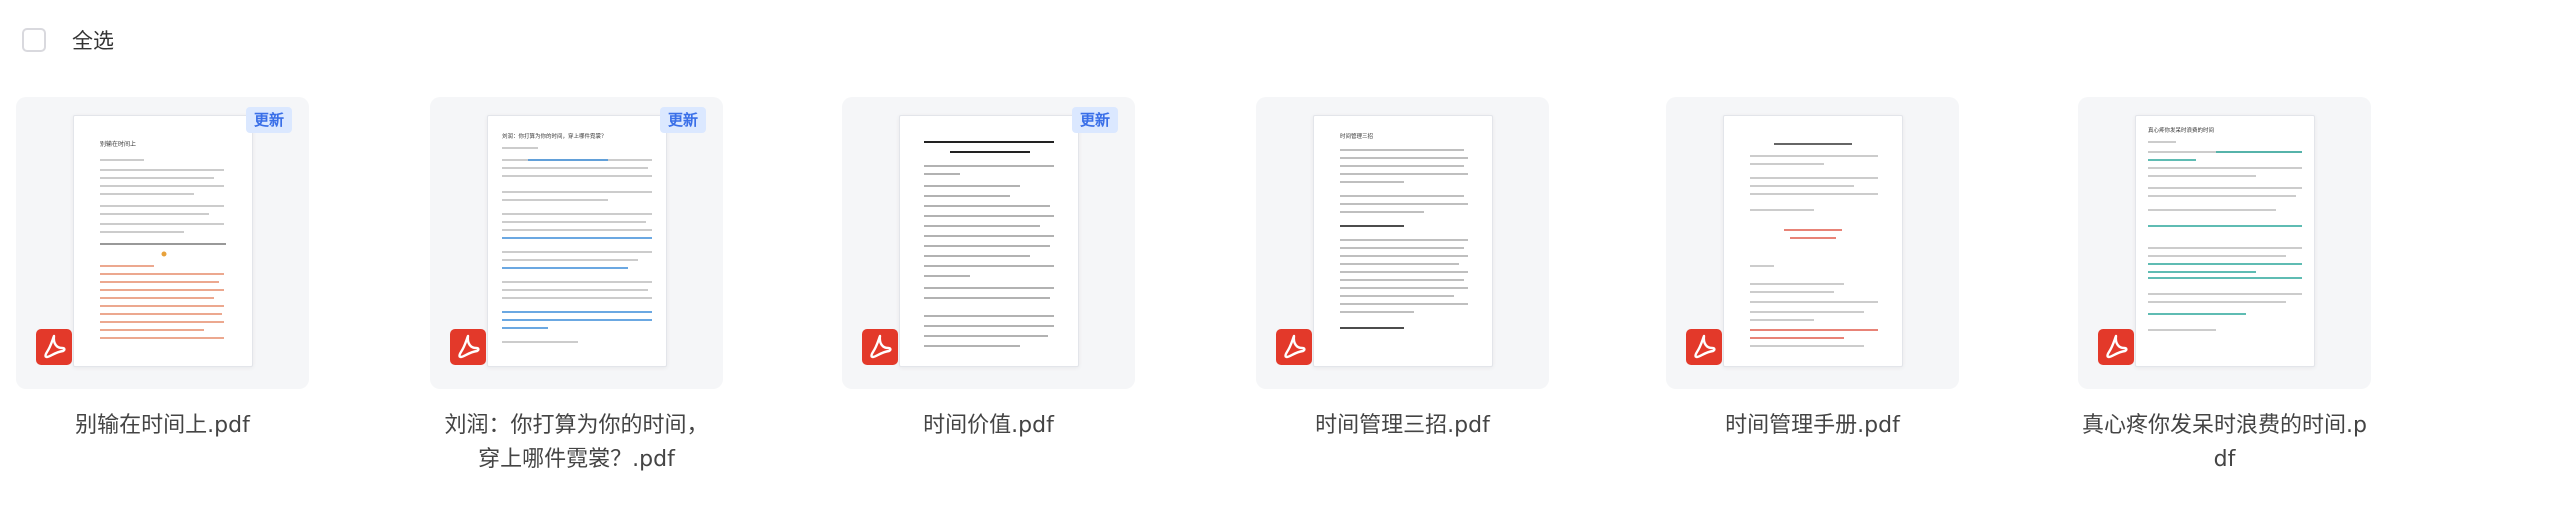 The height and width of the screenshot is (527, 2560). Describe the element at coordinates (576, 443) in the screenshot. I see `file-name: 刘润：你打算为你的时间，穿上哪件霓裳？.pdf` at that location.